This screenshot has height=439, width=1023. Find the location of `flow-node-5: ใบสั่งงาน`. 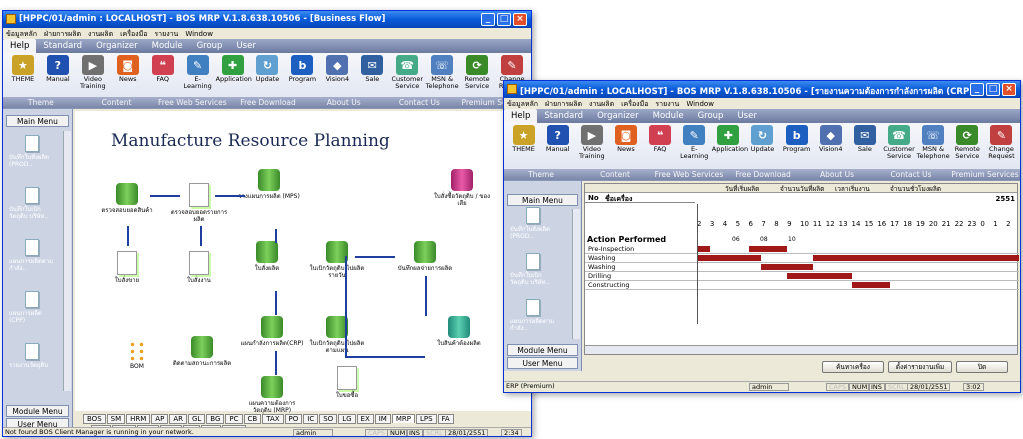

flow-node-5: ใบสั่งงาน is located at coordinates (199, 267).